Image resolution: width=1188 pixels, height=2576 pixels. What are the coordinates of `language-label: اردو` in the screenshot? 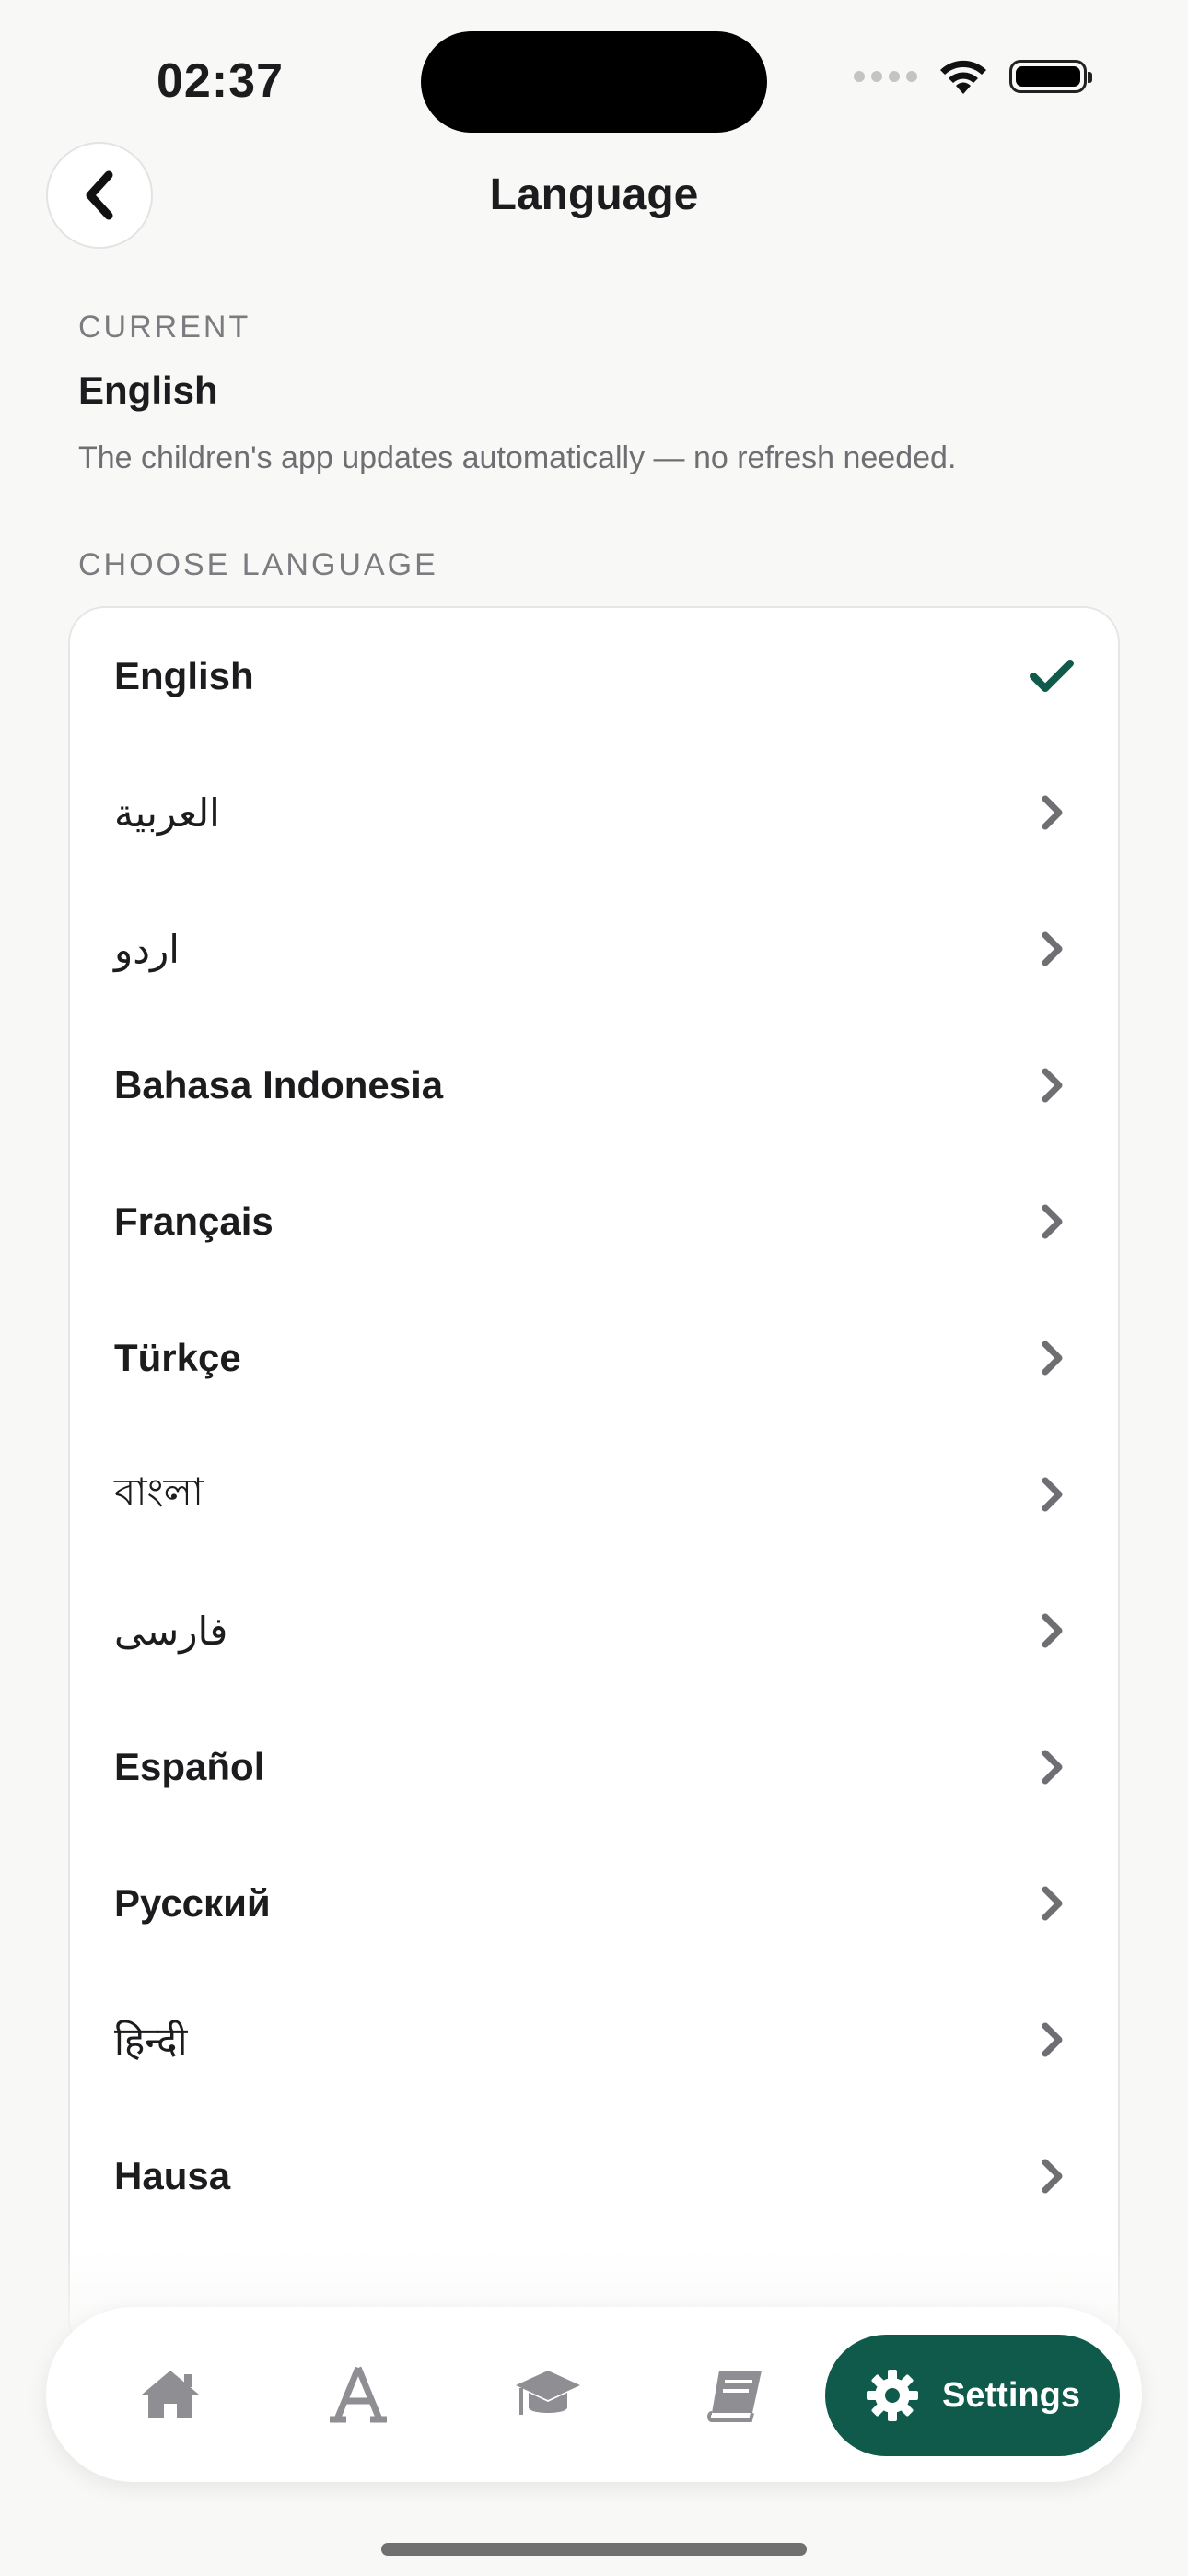 It's located at (147, 949).